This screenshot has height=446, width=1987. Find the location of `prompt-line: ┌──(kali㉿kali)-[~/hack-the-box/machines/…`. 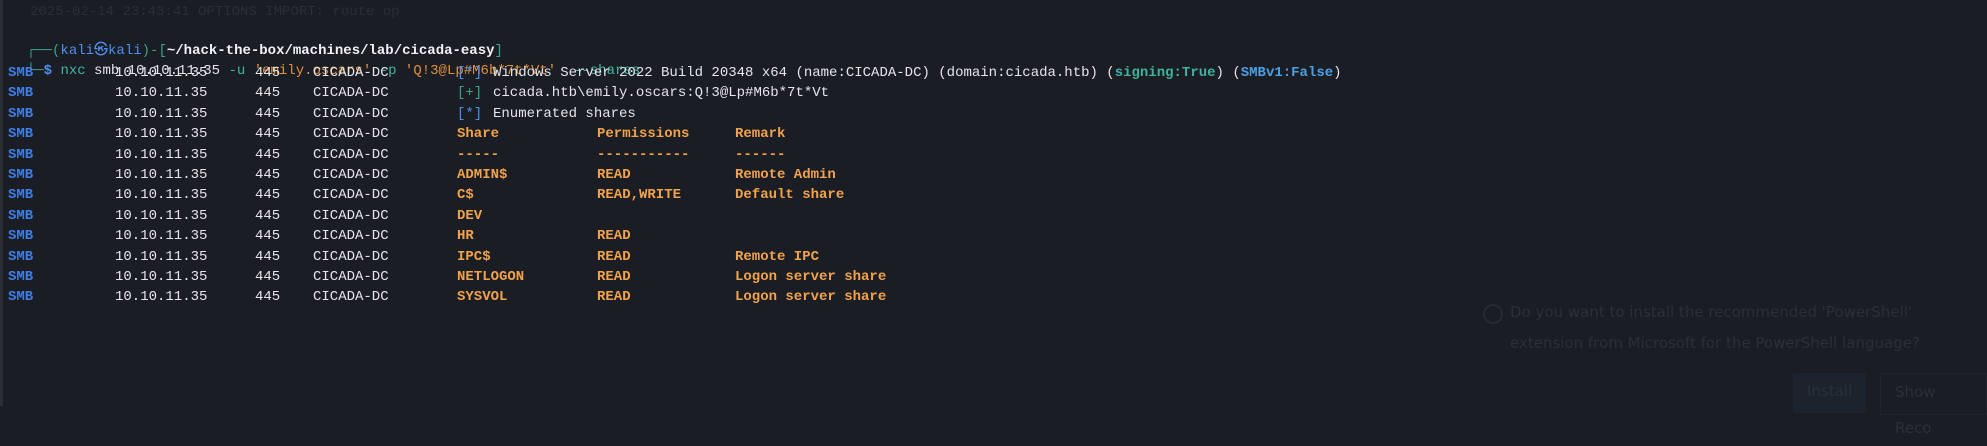

prompt-line: ┌──(kali㉿kali)-[~/hack-the-box/machines/… is located at coordinates (256, 40).